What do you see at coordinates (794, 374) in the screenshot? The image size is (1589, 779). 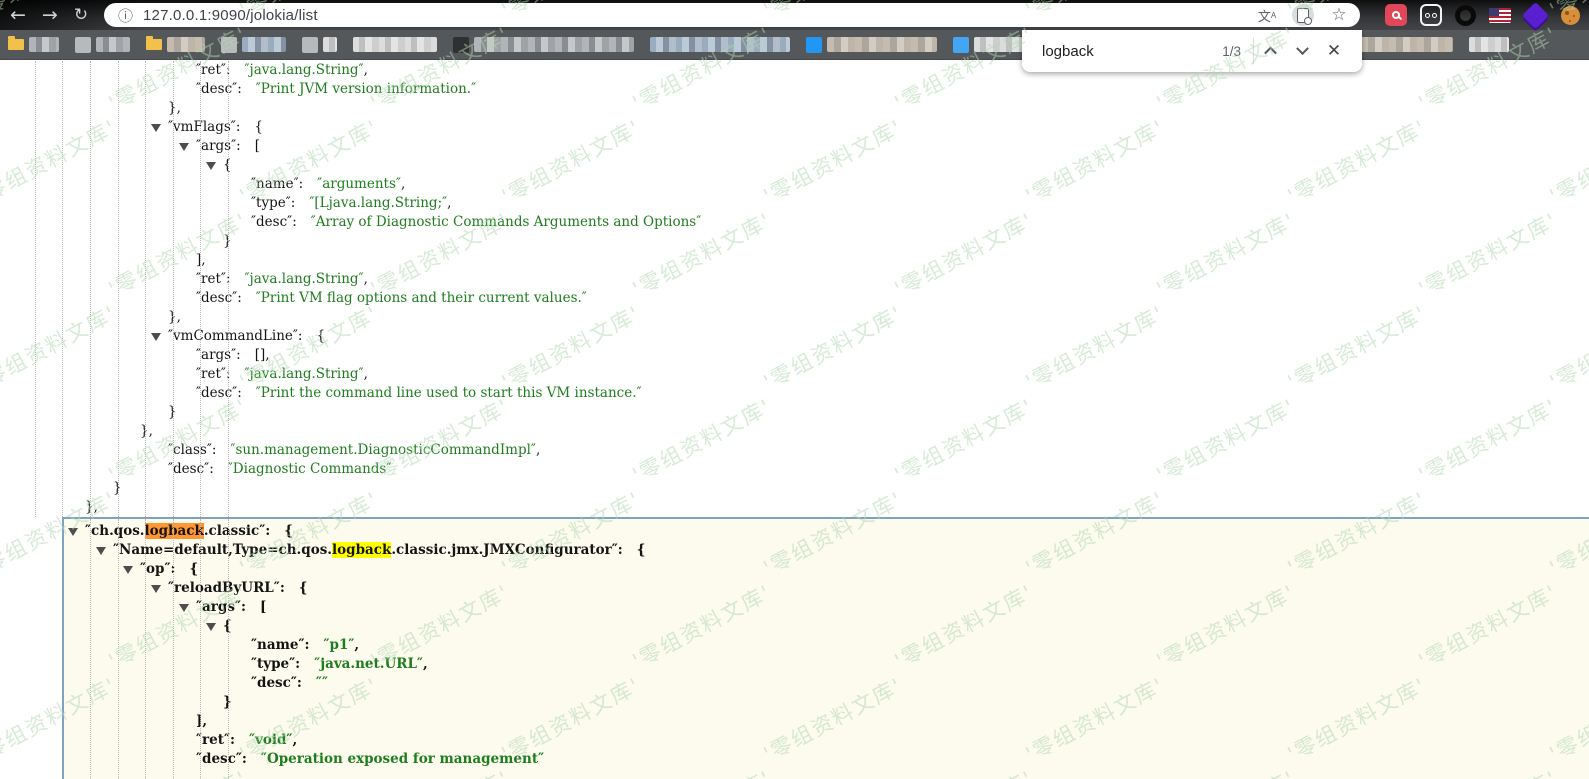 I see `json-line: ″ret″: ″java.lang.String″,` at bounding box center [794, 374].